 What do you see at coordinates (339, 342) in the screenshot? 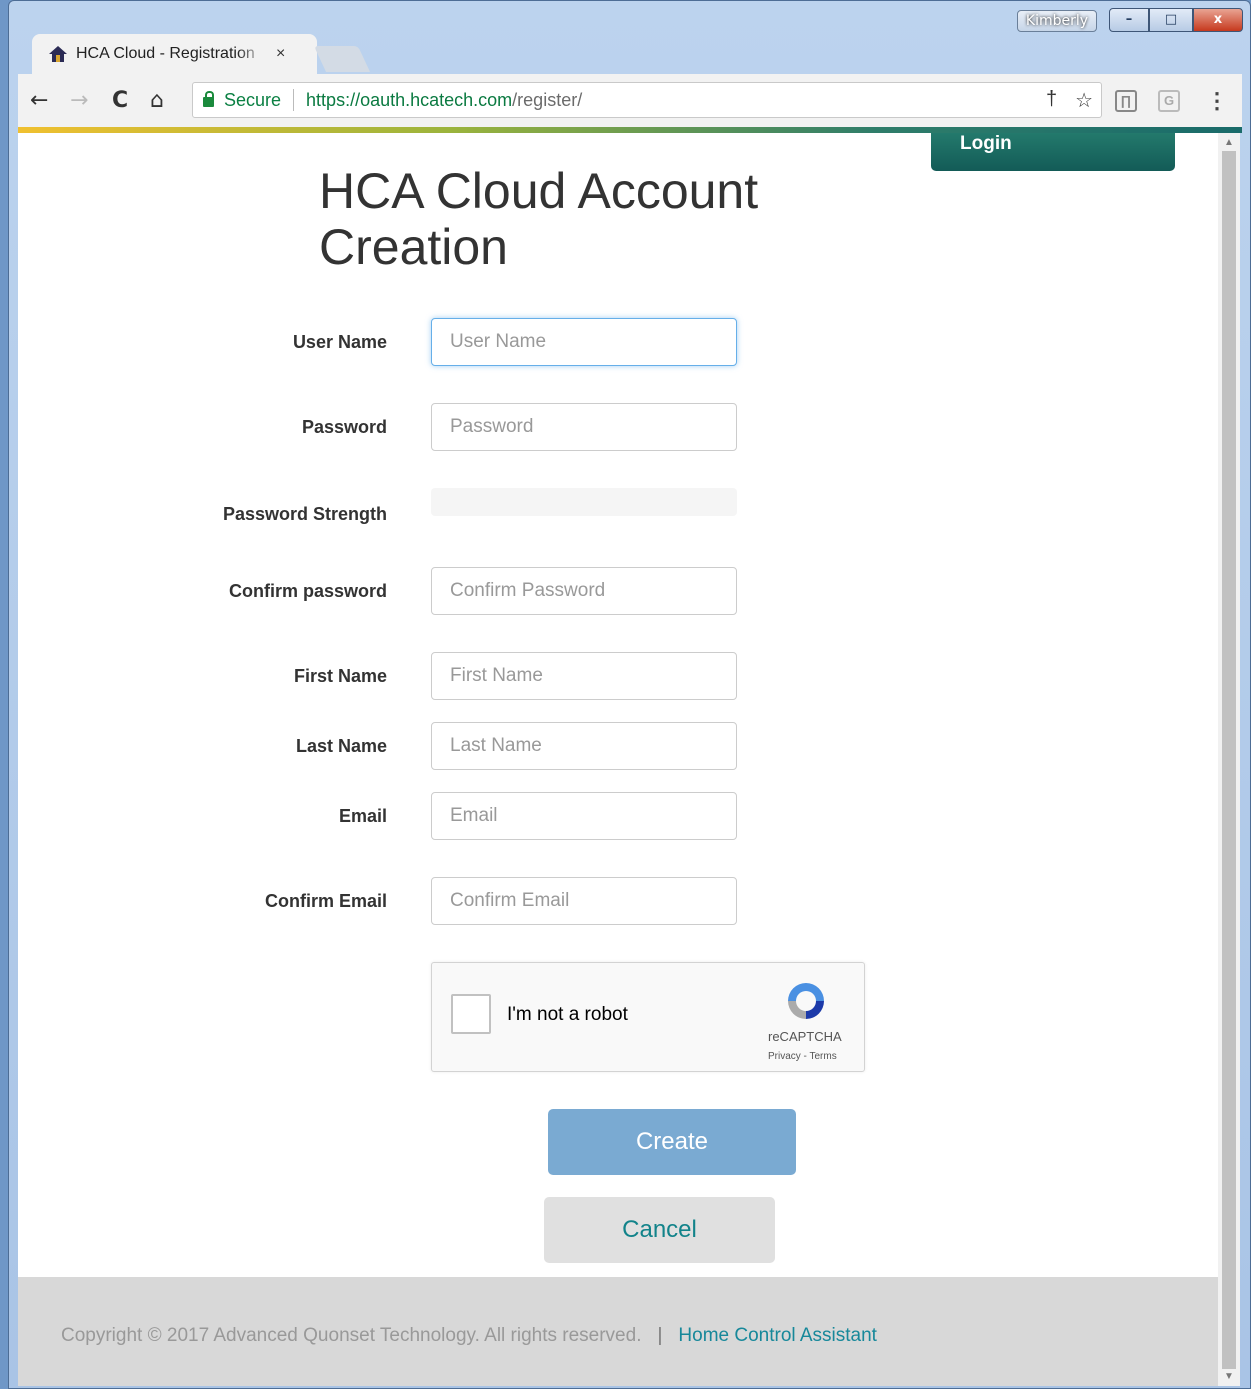
I see `user-name-label: User Name` at bounding box center [339, 342].